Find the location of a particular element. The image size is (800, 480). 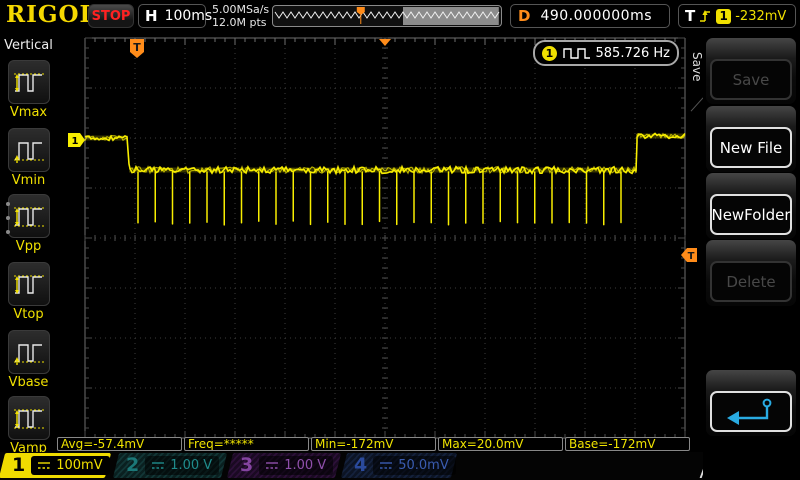

channel-scale: 50.0mV is located at coordinates (414, 465).